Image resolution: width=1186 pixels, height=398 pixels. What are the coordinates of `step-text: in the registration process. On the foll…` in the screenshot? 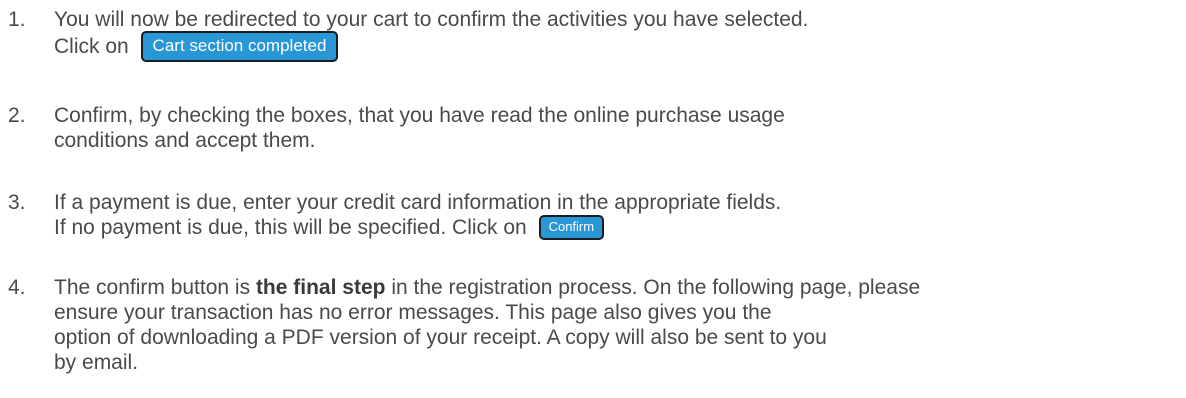 It's located at (656, 287).